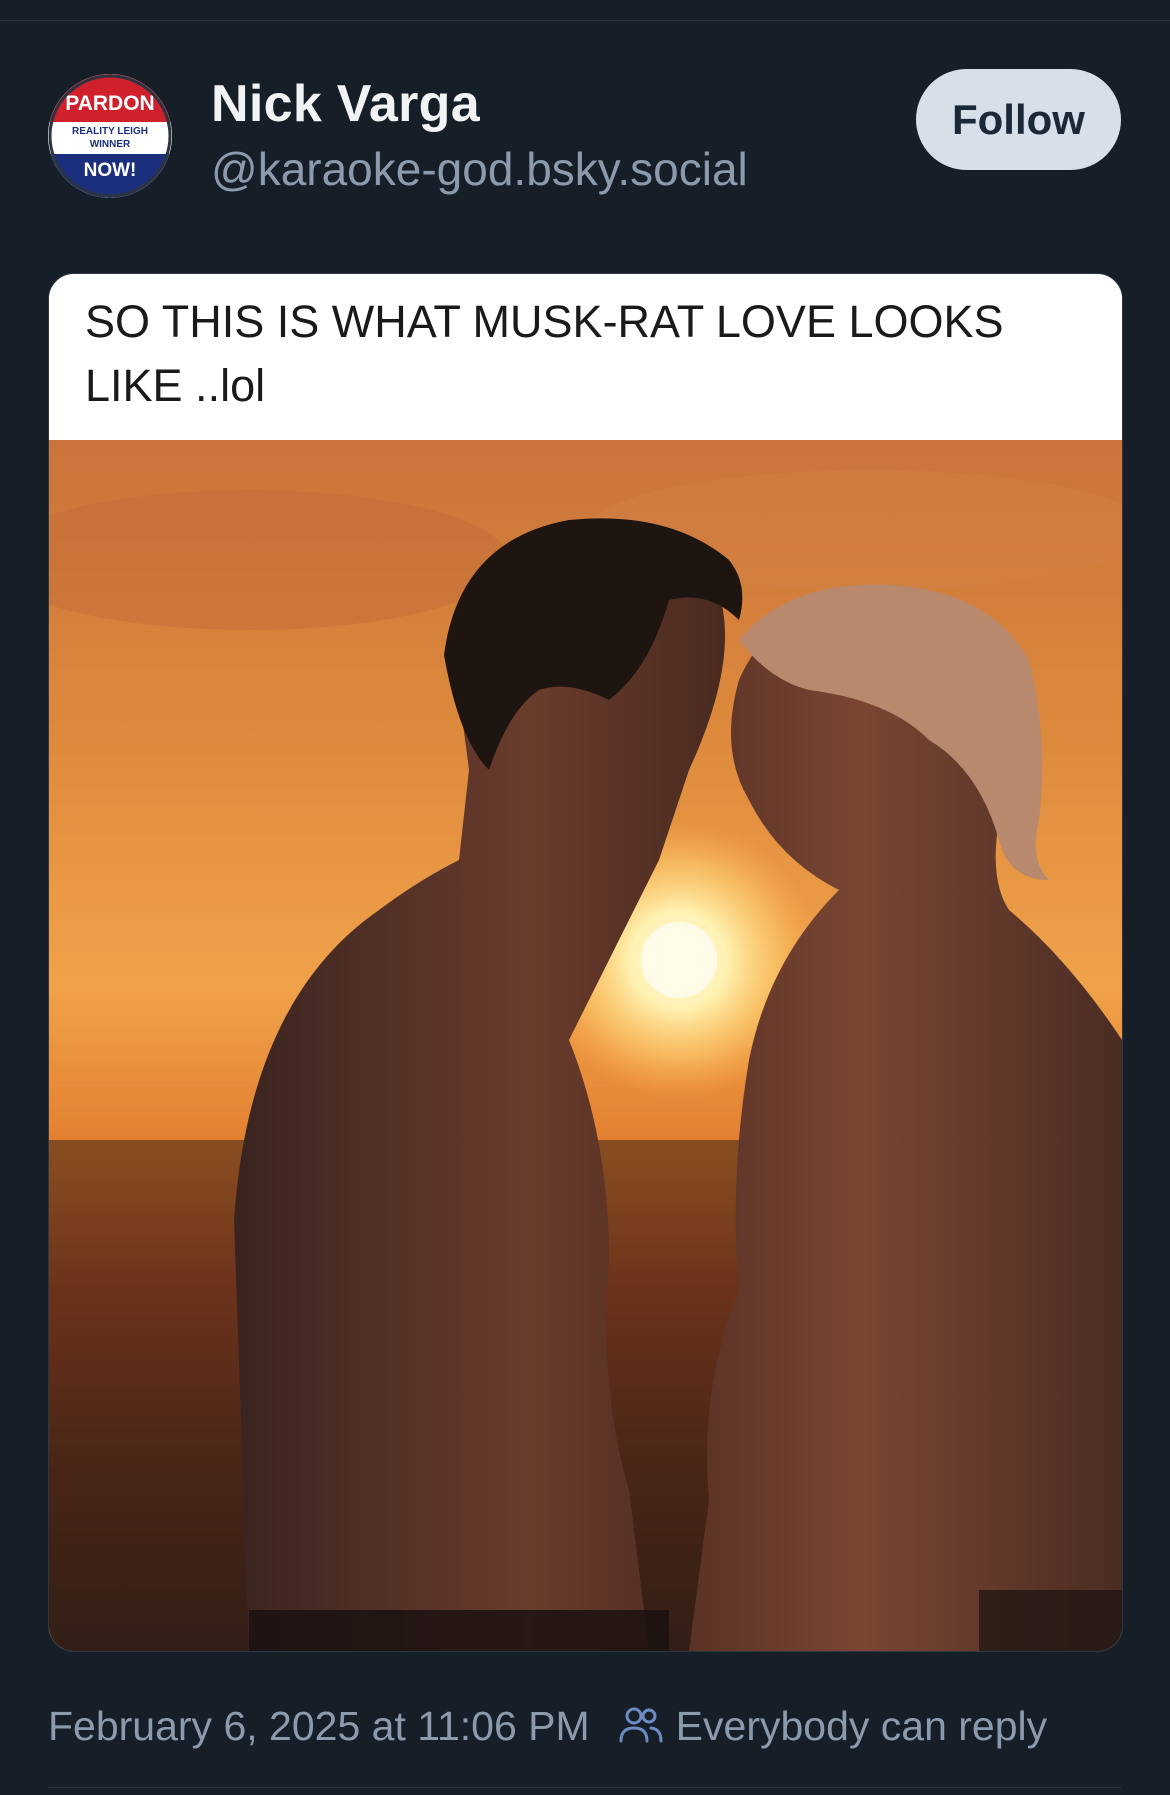  Describe the element at coordinates (110, 170) in the screenshot. I see `svg-text: NOW!` at that location.